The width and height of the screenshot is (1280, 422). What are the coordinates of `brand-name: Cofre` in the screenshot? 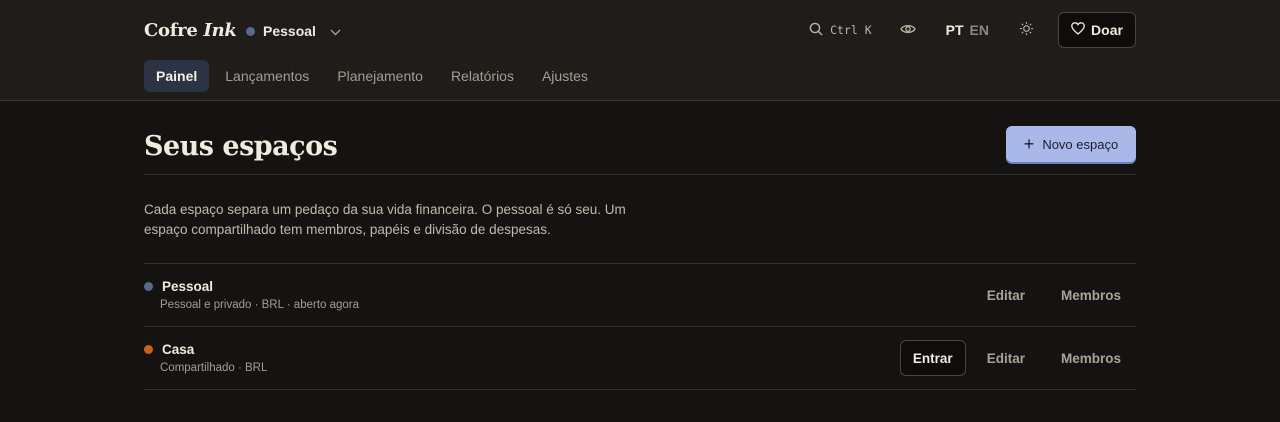 It's located at (171, 30).